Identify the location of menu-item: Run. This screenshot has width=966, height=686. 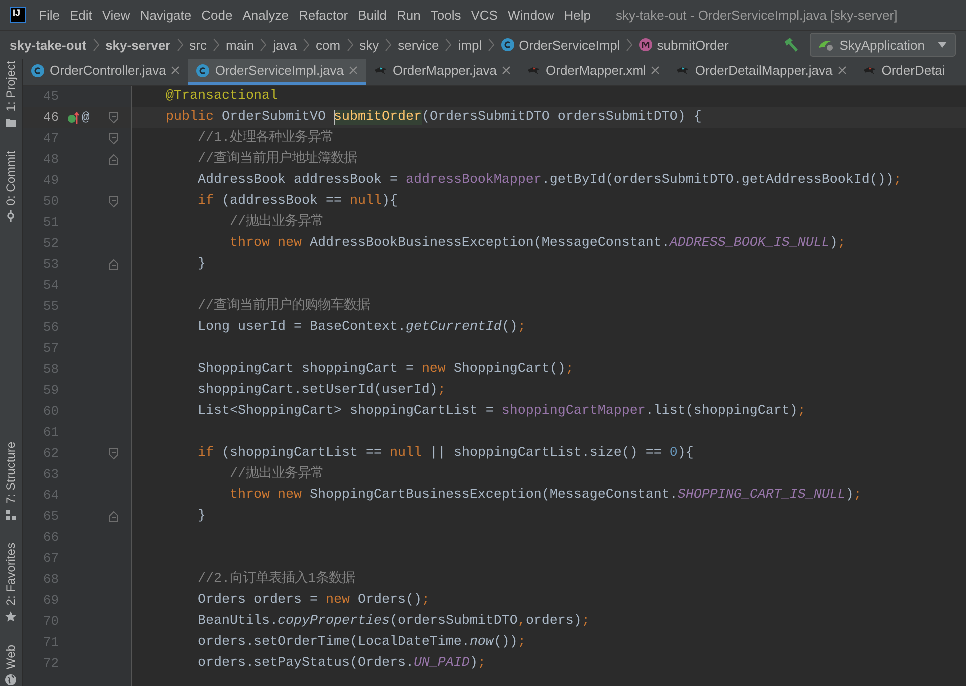
(409, 15).